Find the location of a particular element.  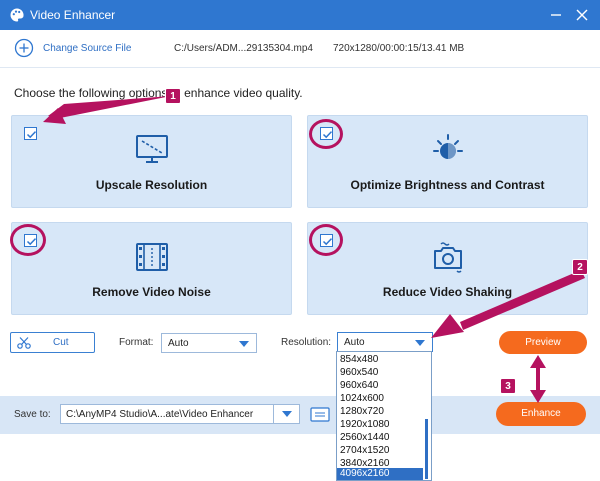

folder-icon is located at coordinates (320, 414).